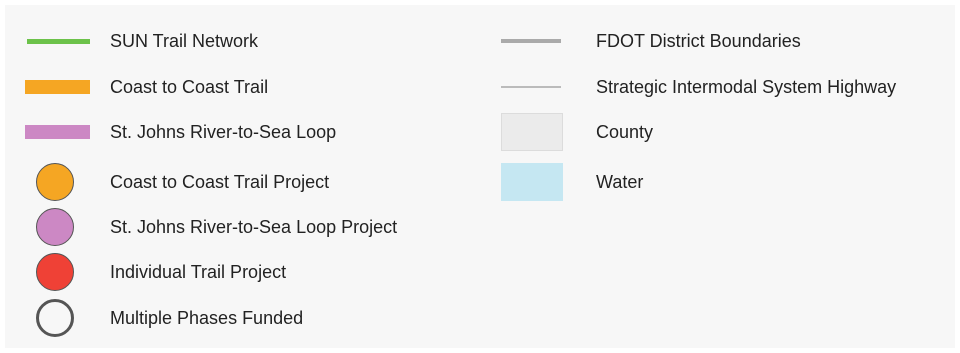 Image resolution: width=960 pixels, height=353 pixels. Describe the element at coordinates (207, 318) in the screenshot. I see `legend-label: Multiple Phases Funded` at that location.